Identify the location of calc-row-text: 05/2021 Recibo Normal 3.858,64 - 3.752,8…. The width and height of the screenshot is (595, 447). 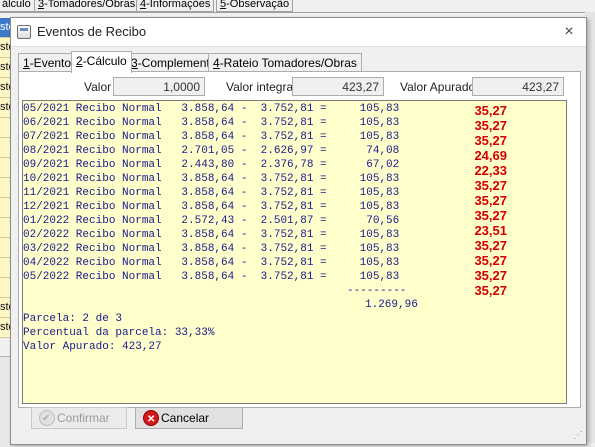
(211, 109).